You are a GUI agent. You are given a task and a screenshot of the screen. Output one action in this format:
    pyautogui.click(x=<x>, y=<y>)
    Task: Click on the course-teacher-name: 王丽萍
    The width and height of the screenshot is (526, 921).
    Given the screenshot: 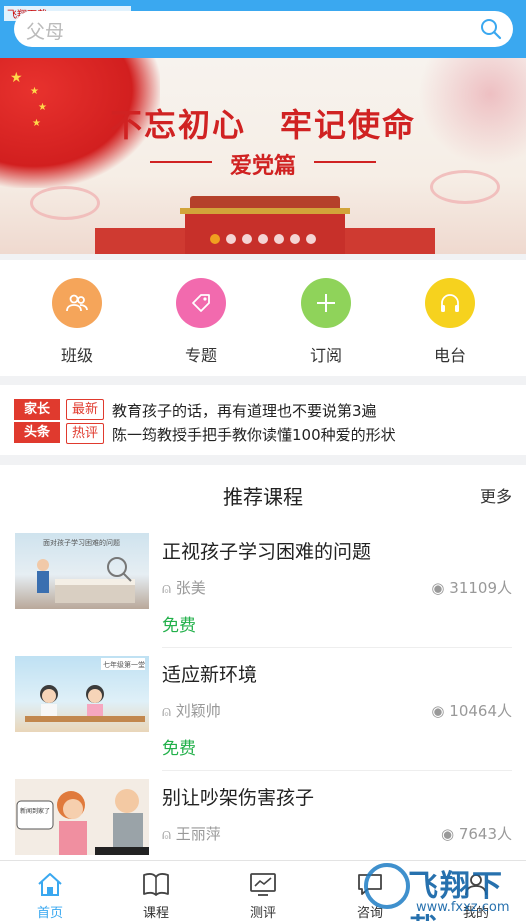 What is the action you would take?
    pyautogui.click(x=198, y=834)
    